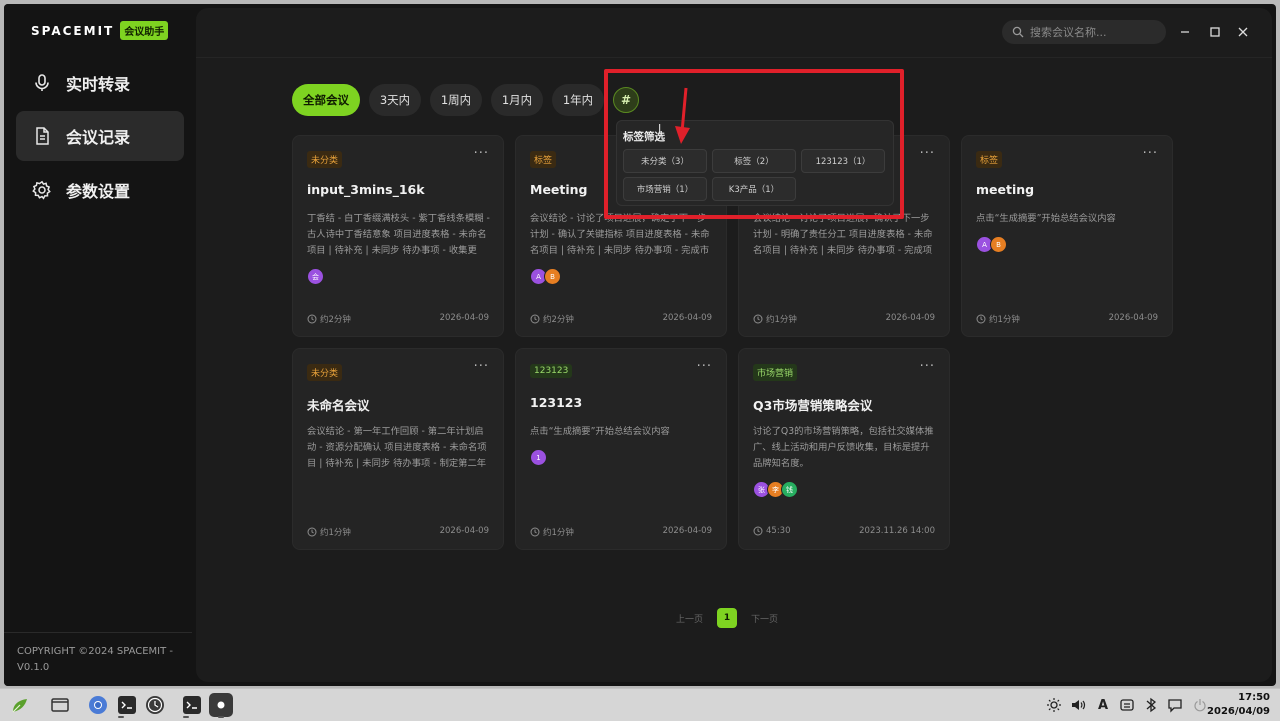 This screenshot has width=1280, height=721. What do you see at coordinates (1103, 705) in the screenshot?
I see `input-method-icon: A` at bounding box center [1103, 705].